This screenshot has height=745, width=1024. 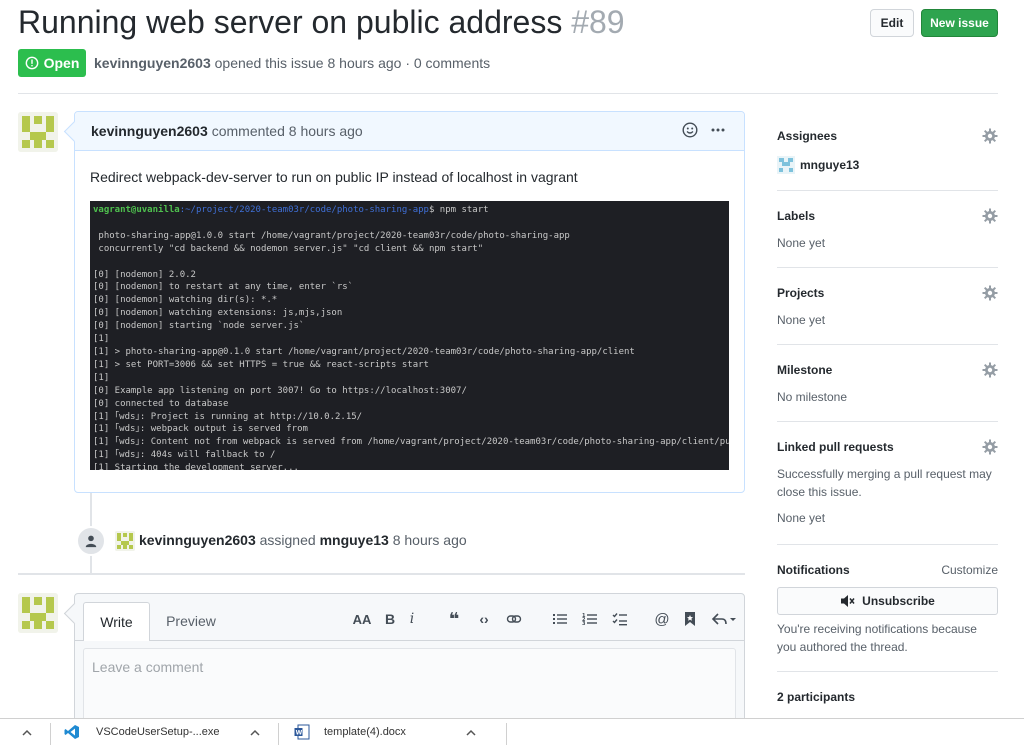 I want to click on linked-prs-value: None yet, so click(x=801, y=518).